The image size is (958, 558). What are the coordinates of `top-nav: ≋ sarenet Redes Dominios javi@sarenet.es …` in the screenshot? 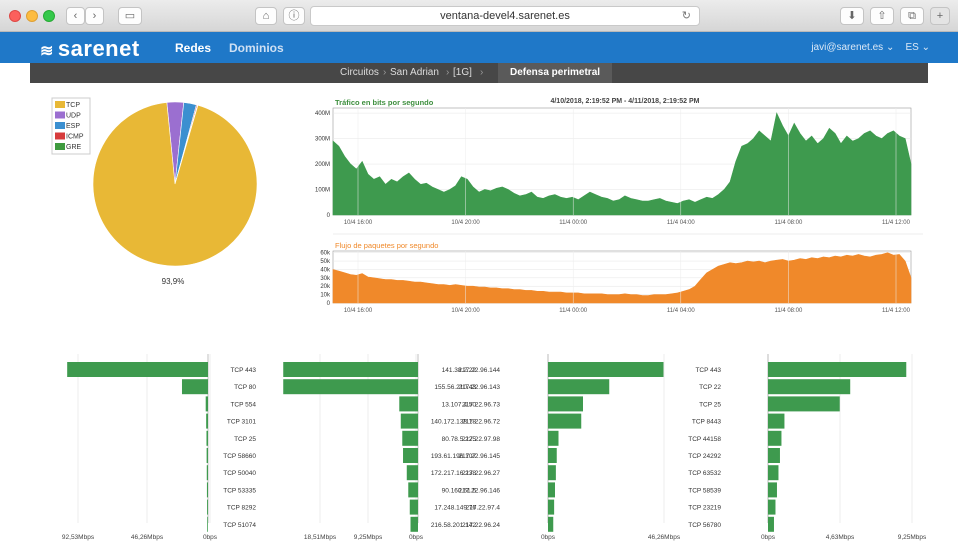 It's located at (479, 47).